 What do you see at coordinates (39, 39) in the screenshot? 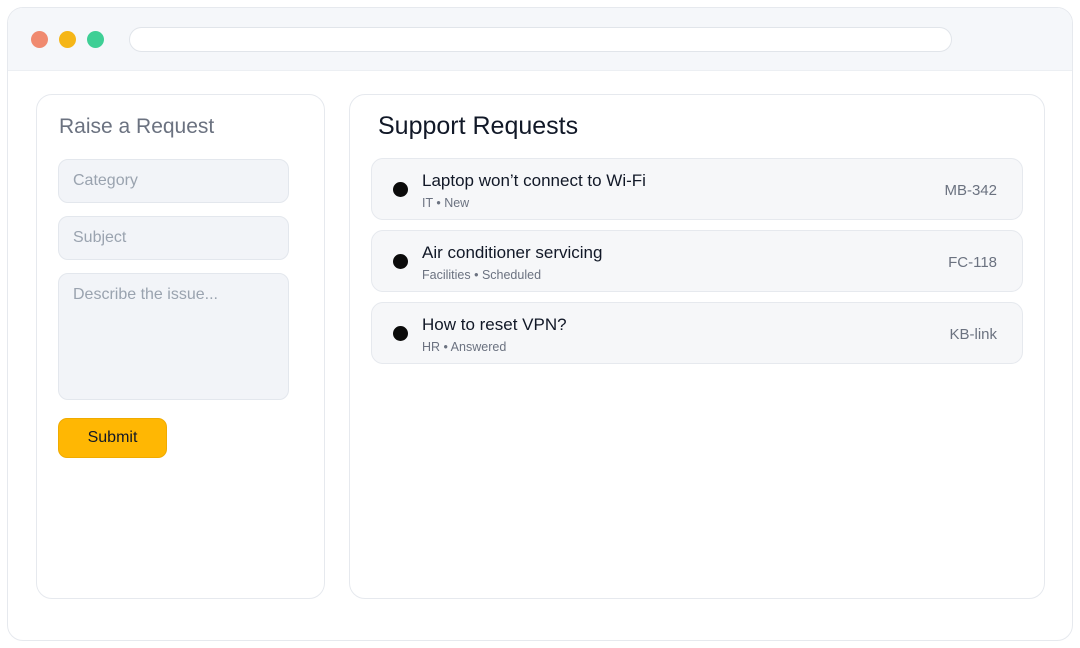
I see `close-window-button` at bounding box center [39, 39].